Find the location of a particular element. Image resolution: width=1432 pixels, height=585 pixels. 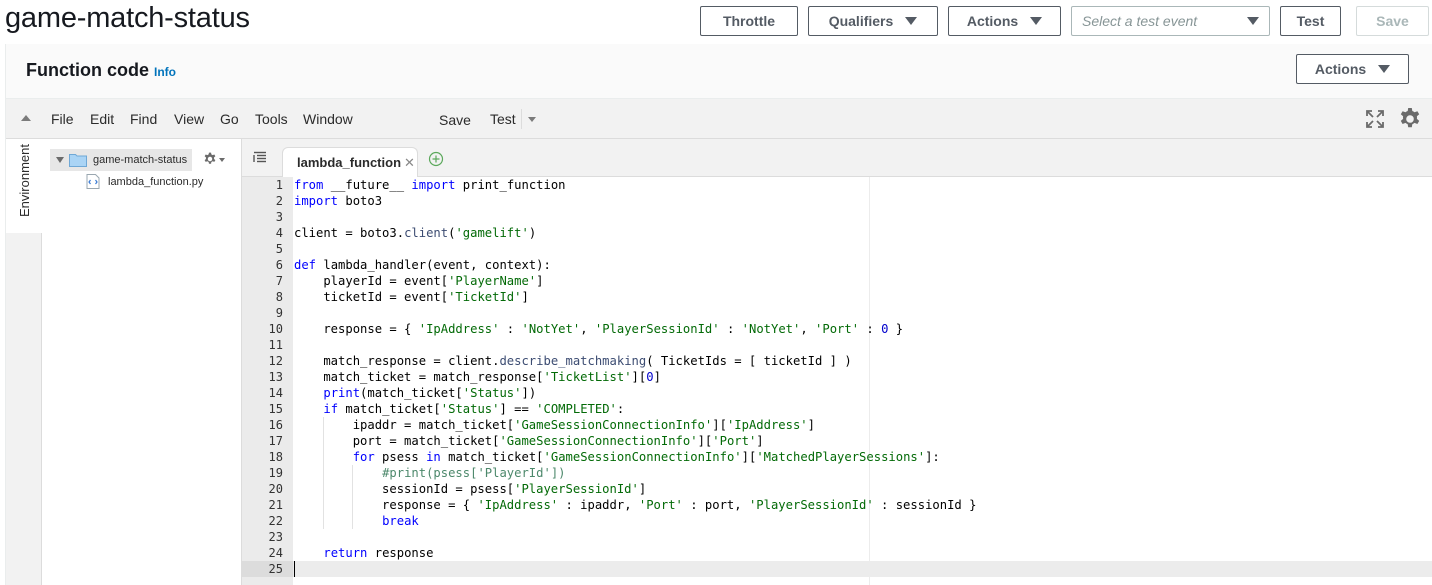

close-icon: ✕ is located at coordinates (409, 163).